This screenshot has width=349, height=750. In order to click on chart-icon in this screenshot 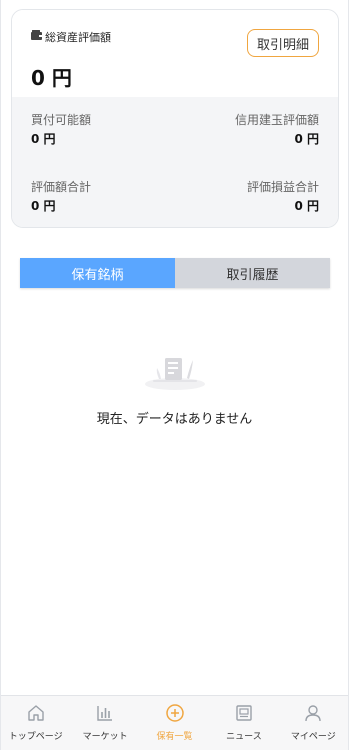, I will do `click(105, 713)`.